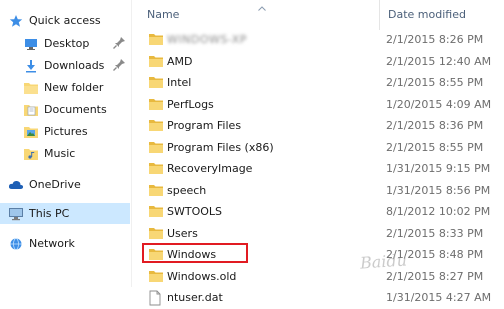  I want to click on file-name: Windows.old, so click(202, 276).